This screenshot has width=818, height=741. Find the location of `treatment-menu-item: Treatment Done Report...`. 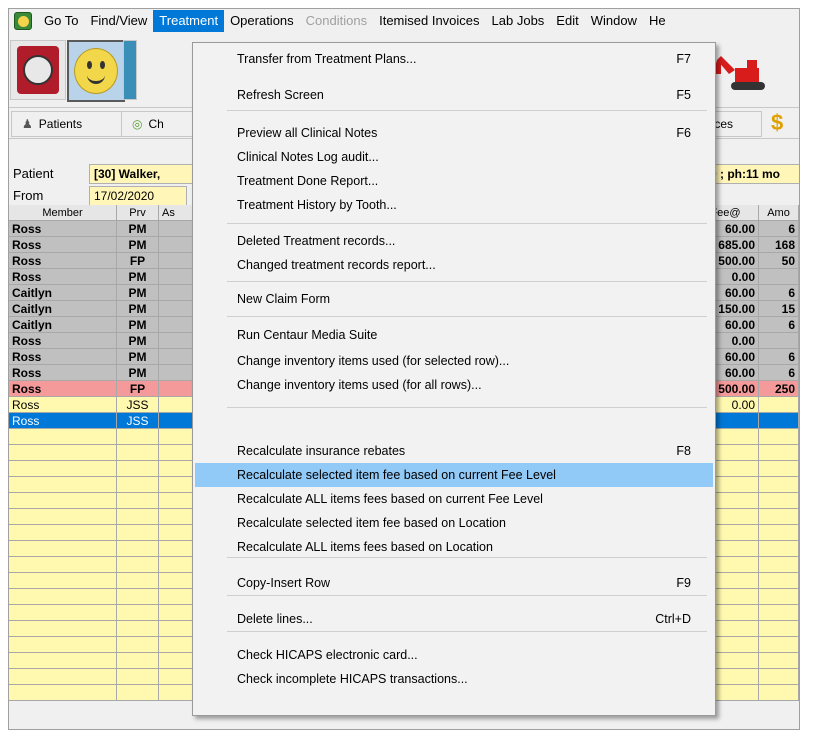

treatment-menu-item: Treatment Done Report... is located at coordinates (454, 181).